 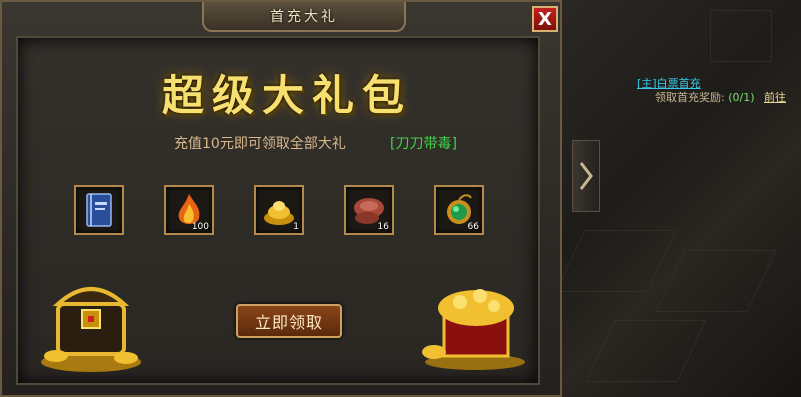 What do you see at coordinates (423, 144) in the screenshot?
I see `bonus-highlight: [刀刀带毒]` at bounding box center [423, 144].